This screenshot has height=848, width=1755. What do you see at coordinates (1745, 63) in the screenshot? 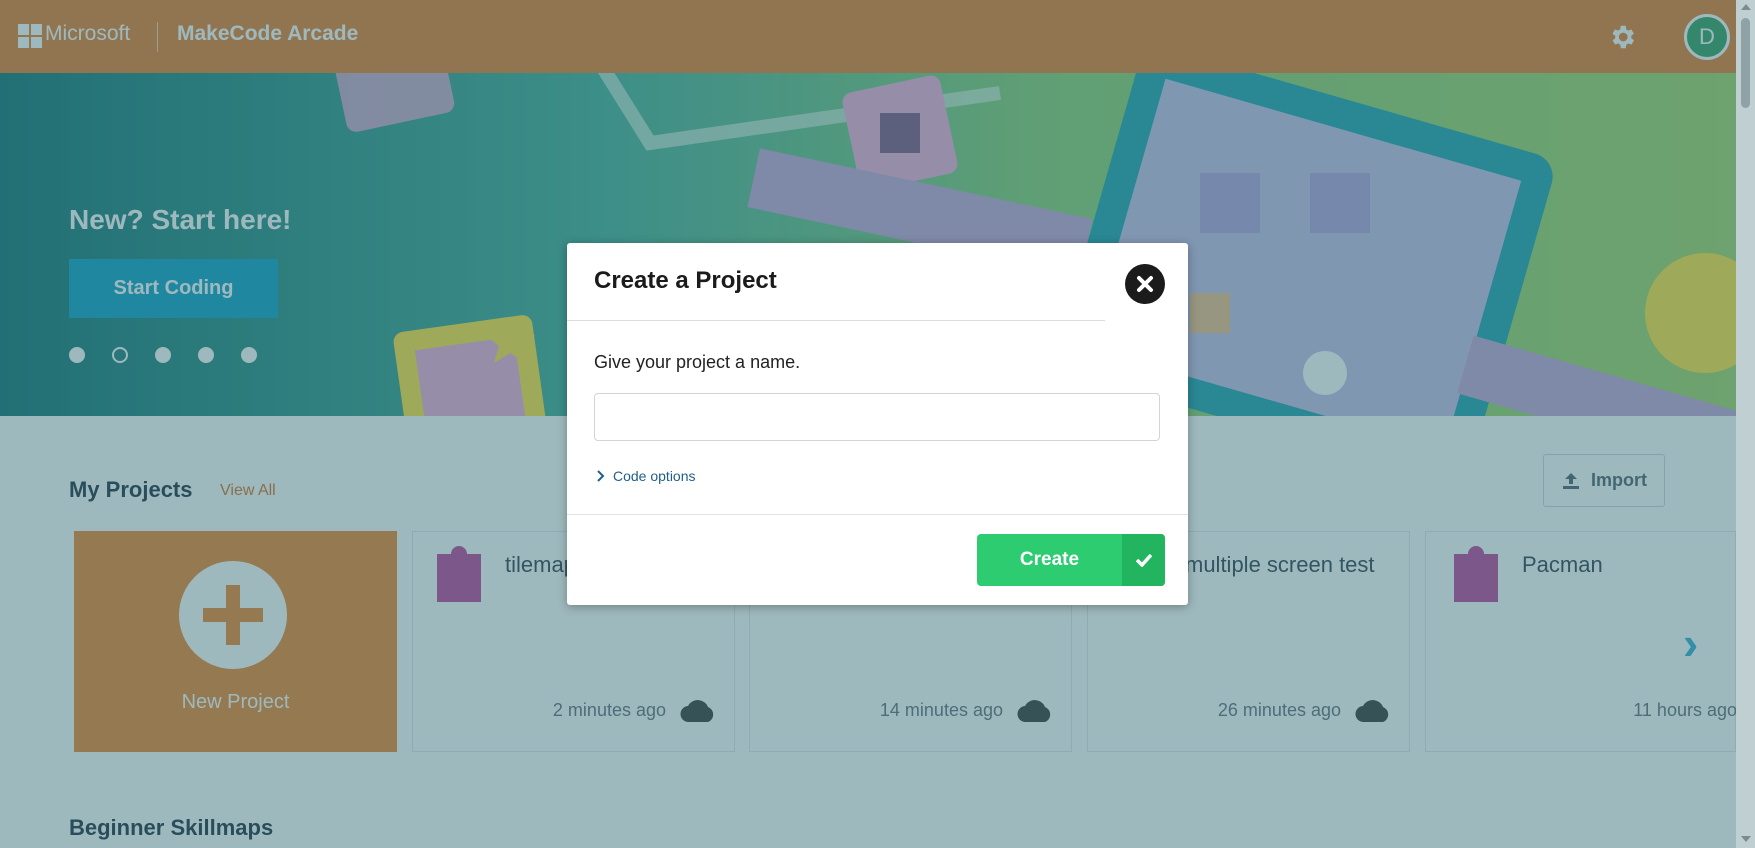
I see `scrollbar-thumb` at bounding box center [1745, 63].